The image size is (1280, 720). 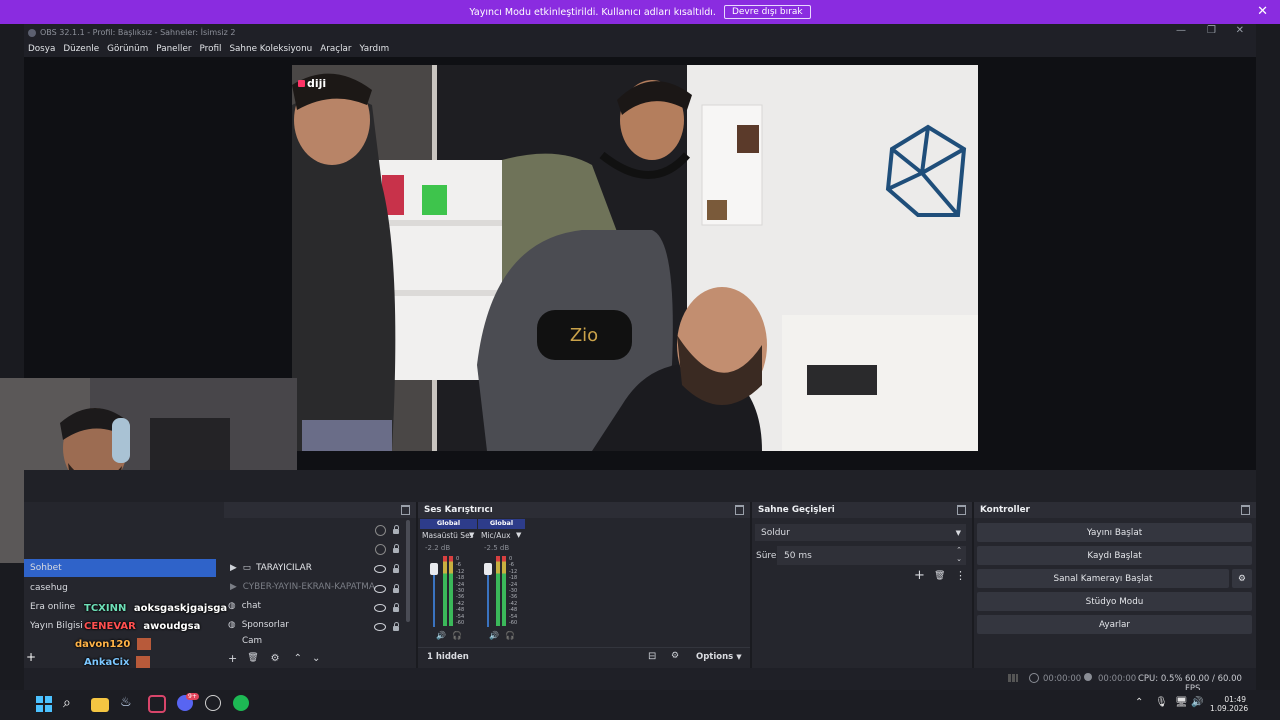 What do you see at coordinates (448, 657) in the screenshot?
I see `hidden-count: 1 hidden` at bounding box center [448, 657].